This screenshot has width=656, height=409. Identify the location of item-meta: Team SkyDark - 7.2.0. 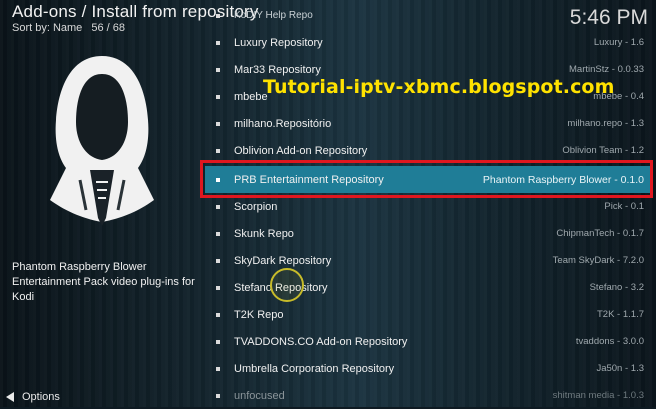
(598, 260).